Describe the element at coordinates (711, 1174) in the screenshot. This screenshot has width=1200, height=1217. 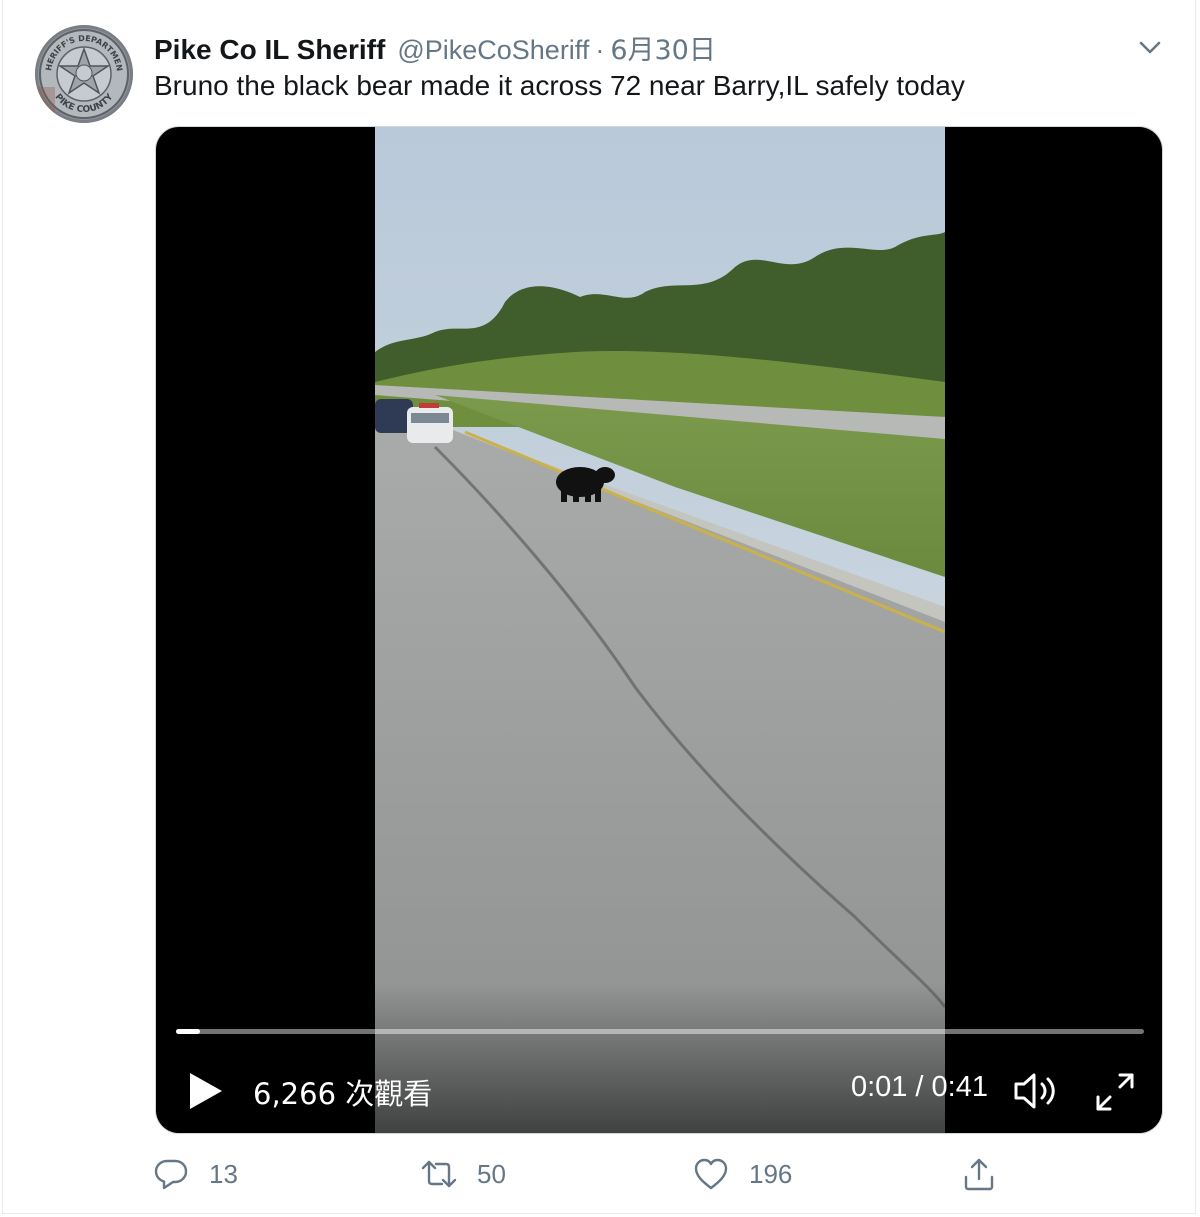
I see `heart-icon` at that location.